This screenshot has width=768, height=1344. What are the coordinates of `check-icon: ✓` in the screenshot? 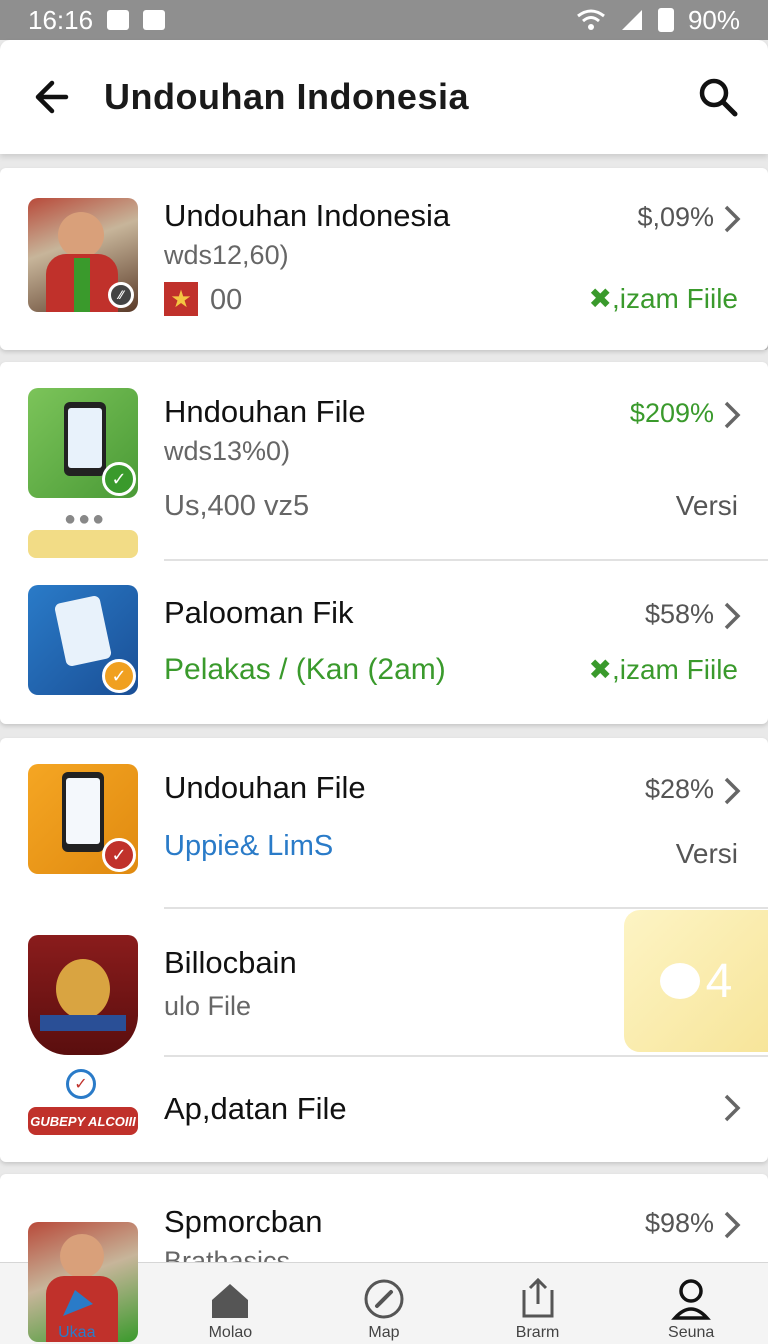 It's located at (81, 1084).